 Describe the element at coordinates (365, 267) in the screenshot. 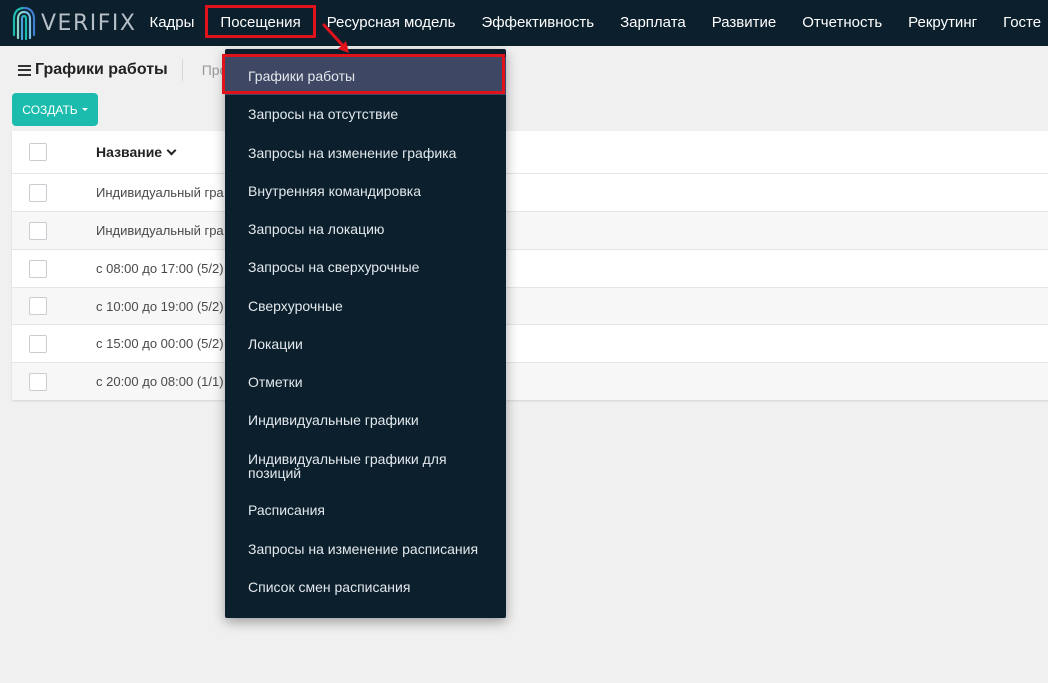

I see `menu-item-overtime-requests: Запросы на сверхурочные` at that location.